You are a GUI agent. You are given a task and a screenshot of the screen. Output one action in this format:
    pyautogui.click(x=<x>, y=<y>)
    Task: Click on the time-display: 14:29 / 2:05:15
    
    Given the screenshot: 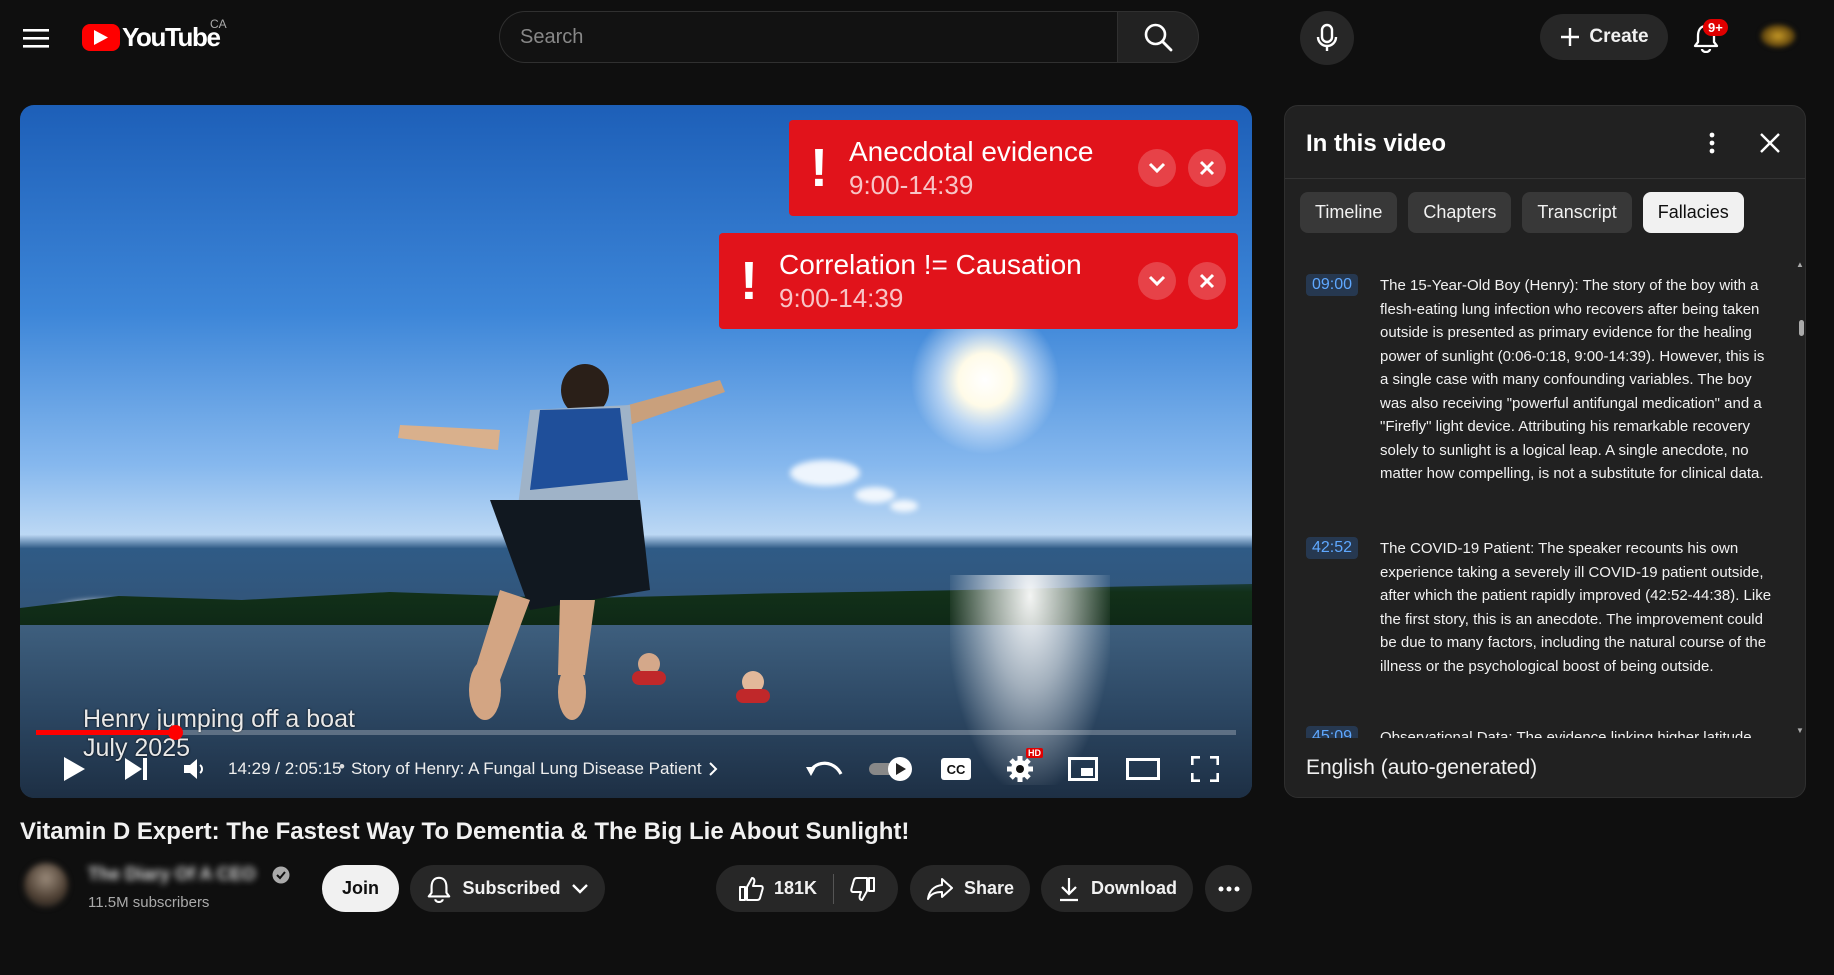 What is the action you would take?
    pyautogui.click(x=285, y=768)
    